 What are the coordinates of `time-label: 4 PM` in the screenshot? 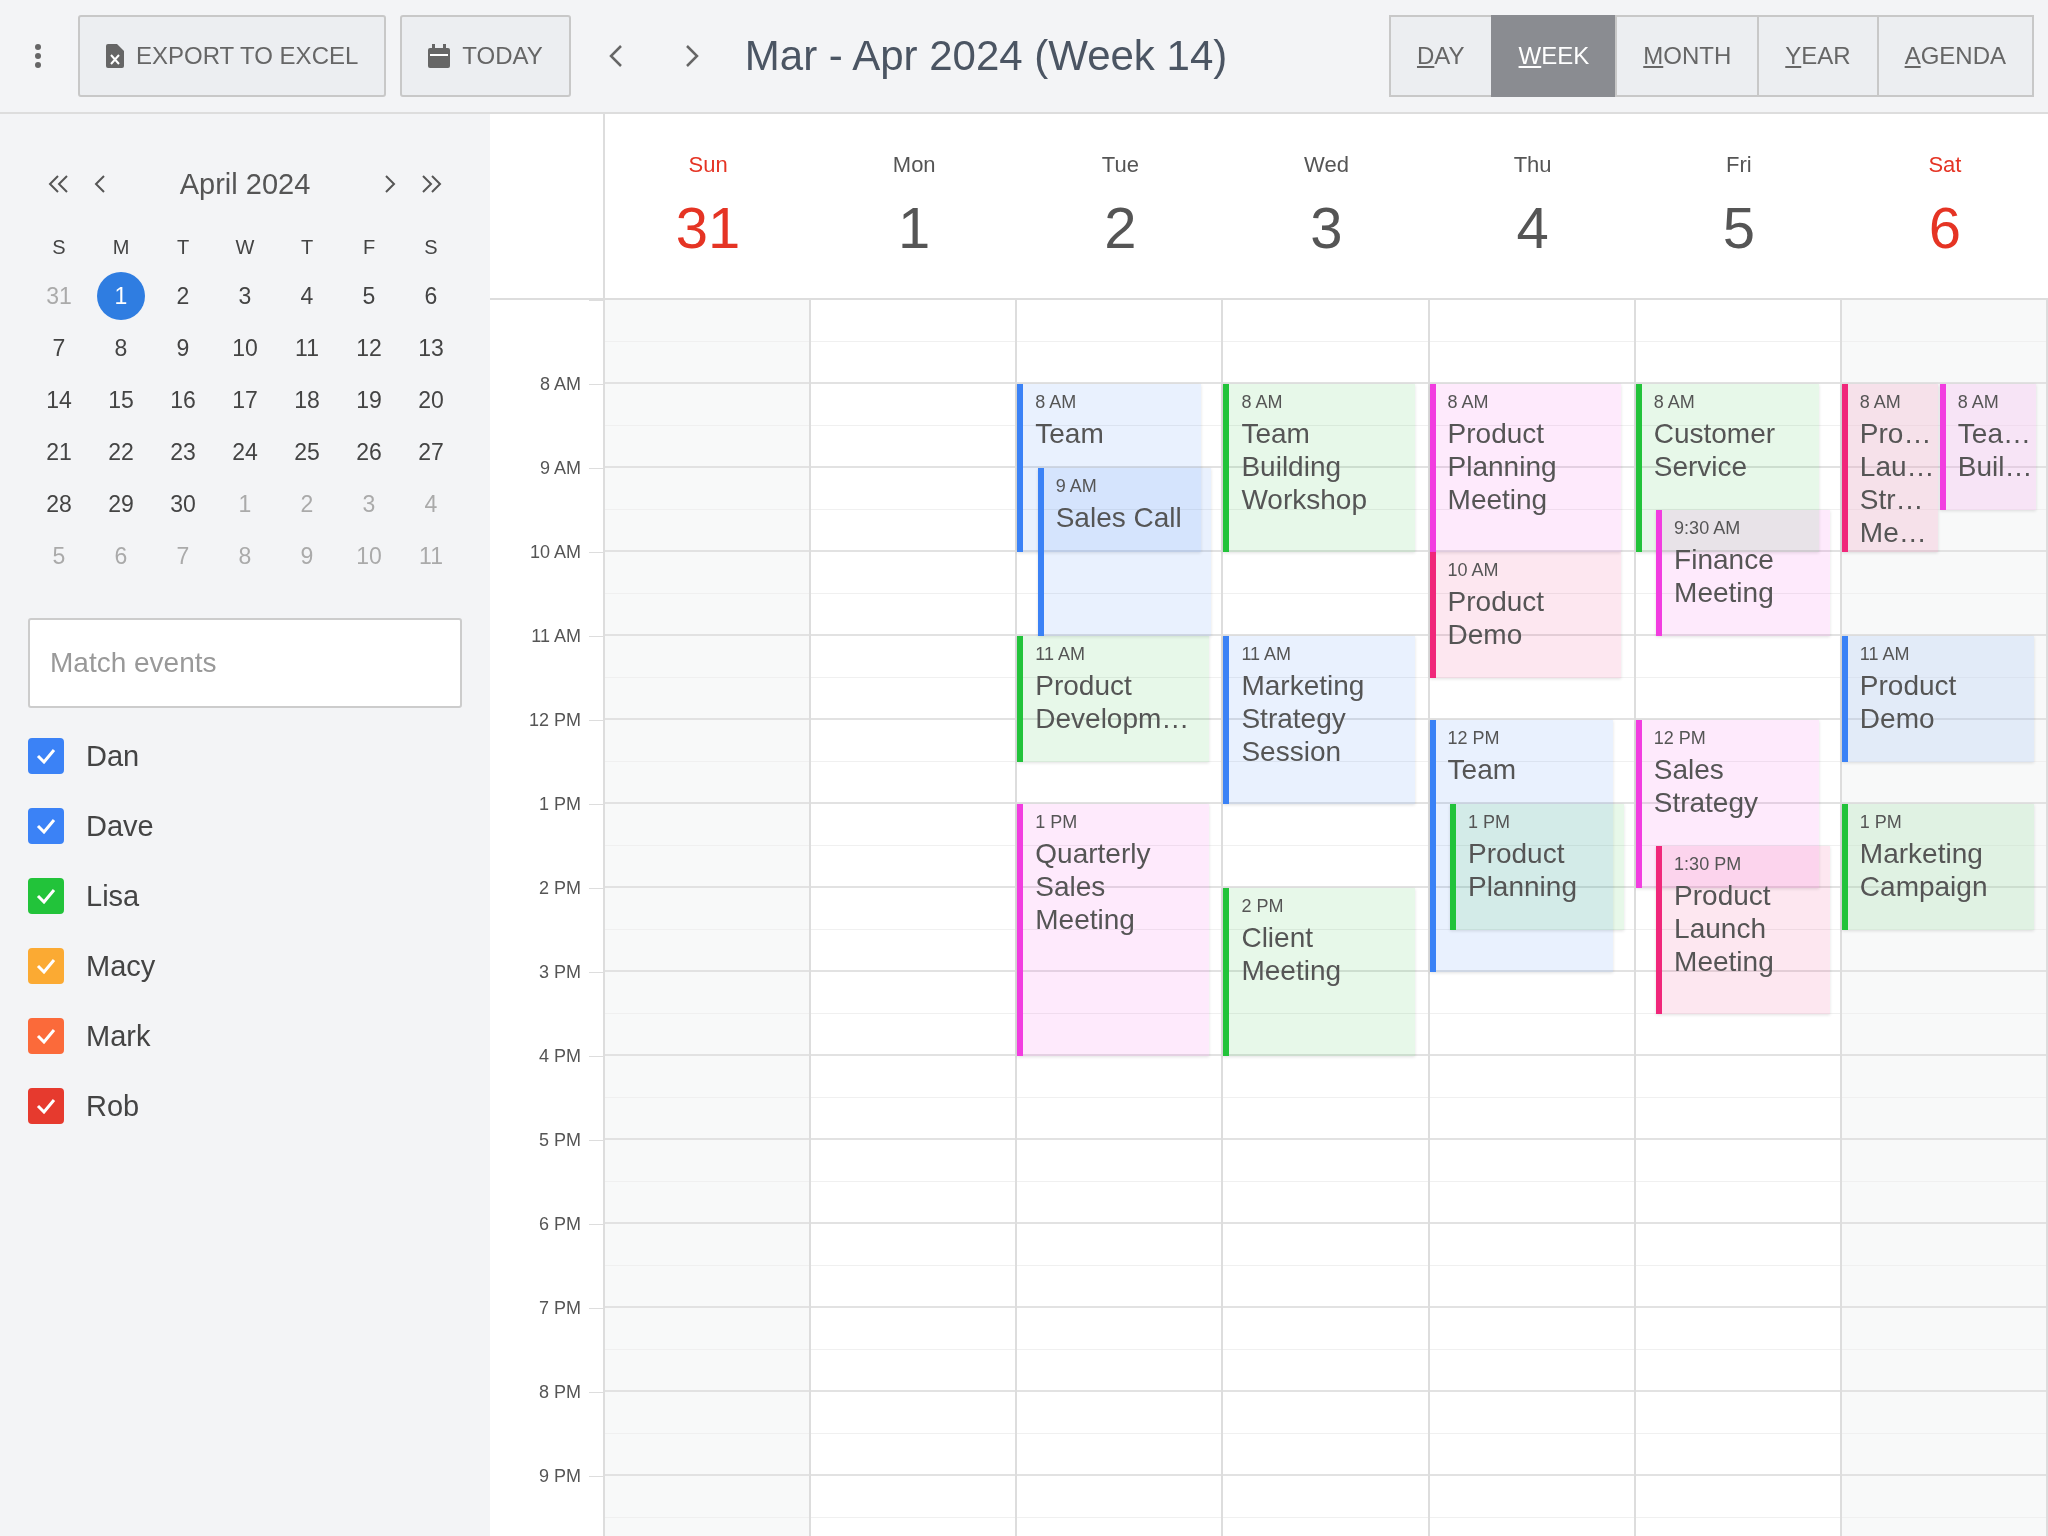 It's located at (560, 1056).